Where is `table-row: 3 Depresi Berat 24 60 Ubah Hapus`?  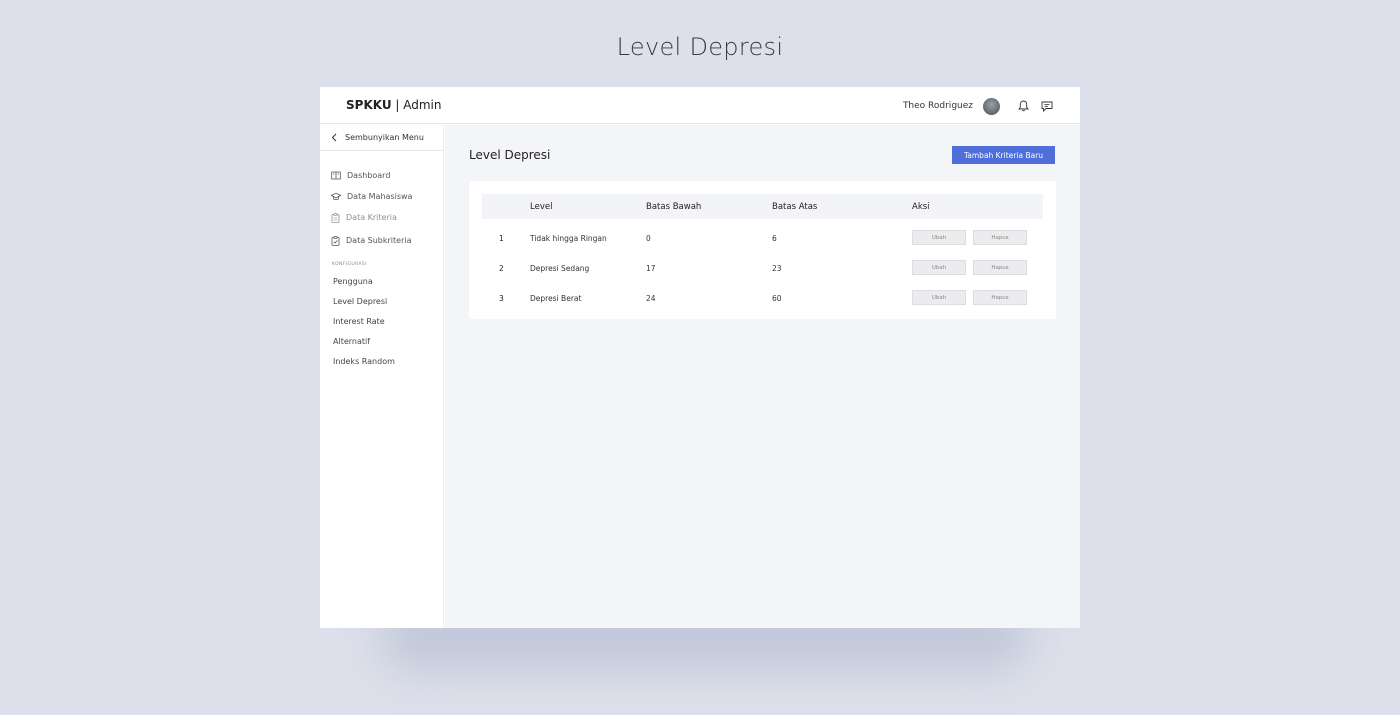
table-row: 3 Depresi Berat 24 60 Ubah Hapus is located at coordinates (762, 299).